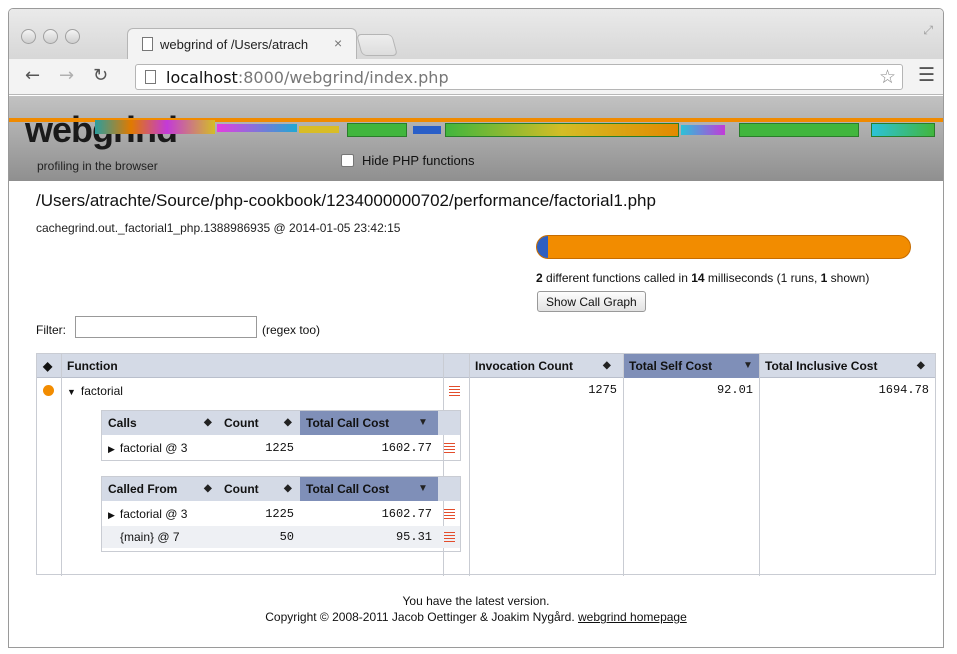 The height and width of the screenshot is (654, 957). What do you see at coordinates (66, 75) in the screenshot?
I see `forward-arrow-icon: →` at bounding box center [66, 75].